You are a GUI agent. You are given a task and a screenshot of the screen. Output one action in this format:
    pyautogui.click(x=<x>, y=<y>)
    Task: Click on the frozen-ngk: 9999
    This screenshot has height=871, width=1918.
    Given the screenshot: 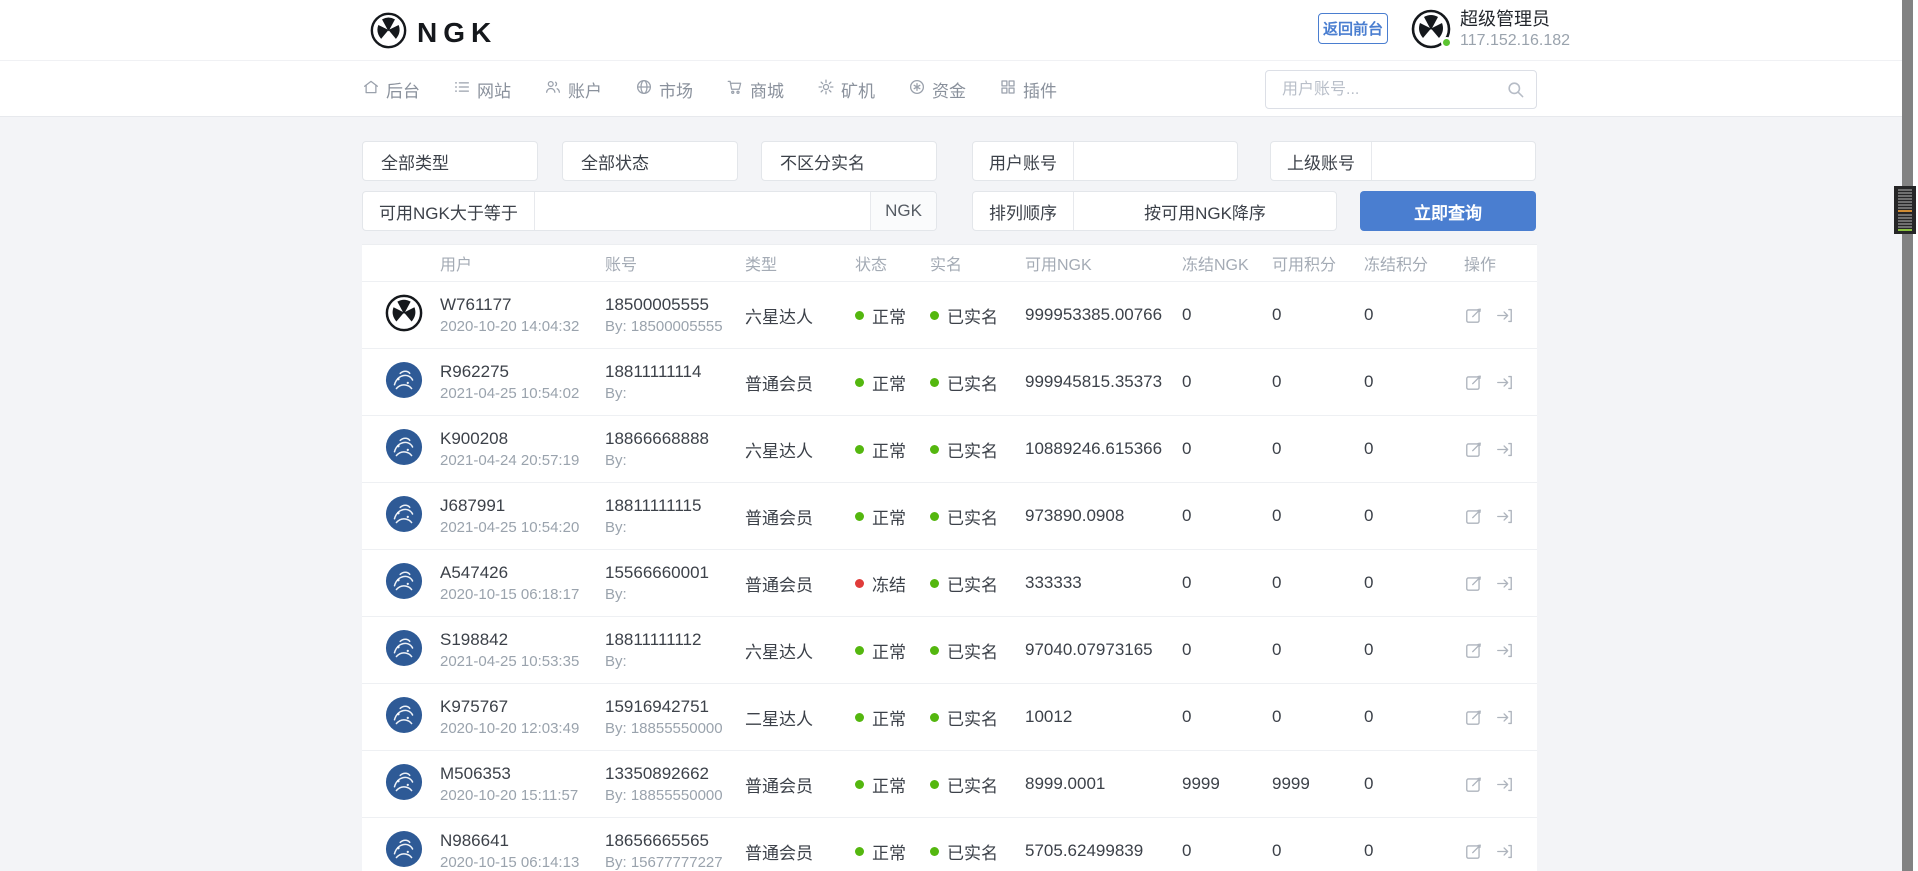 What is the action you would take?
    pyautogui.click(x=1201, y=783)
    